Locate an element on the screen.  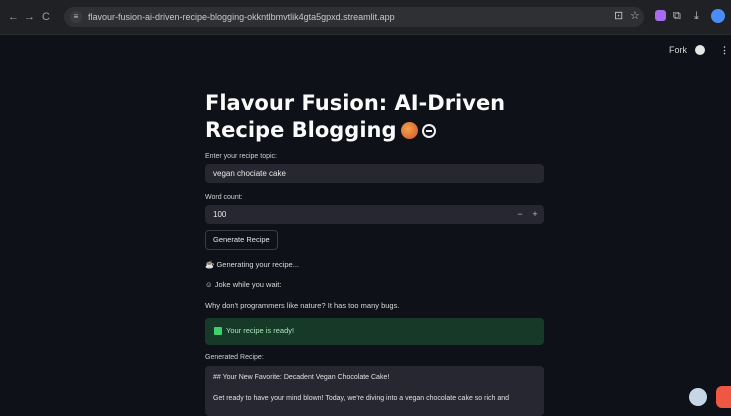
smiley-face-icon is located at coordinates (428, 131).